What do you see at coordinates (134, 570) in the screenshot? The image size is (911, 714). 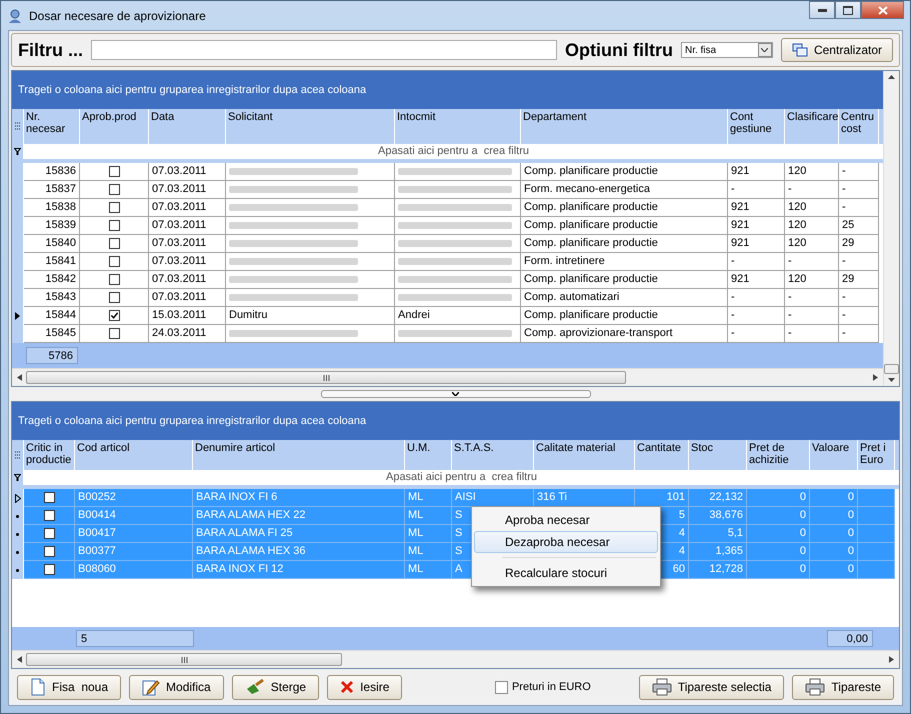 I see `table-cell: B08060` at bounding box center [134, 570].